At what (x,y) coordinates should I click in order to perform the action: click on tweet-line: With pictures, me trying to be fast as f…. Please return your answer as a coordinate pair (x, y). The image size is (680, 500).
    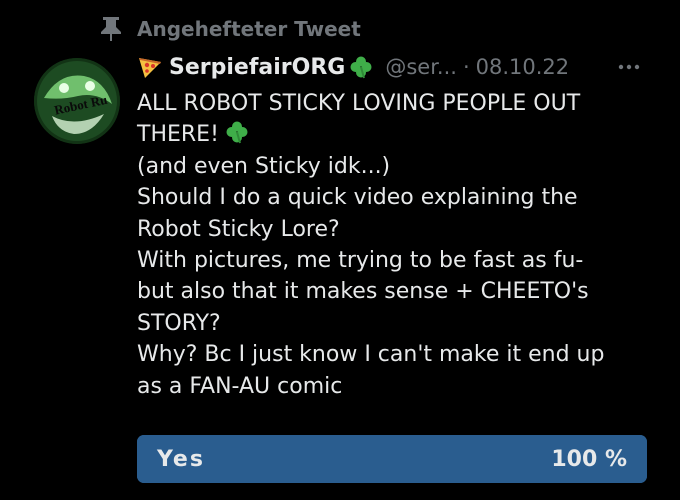
    Looking at the image, I should click on (360, 261).